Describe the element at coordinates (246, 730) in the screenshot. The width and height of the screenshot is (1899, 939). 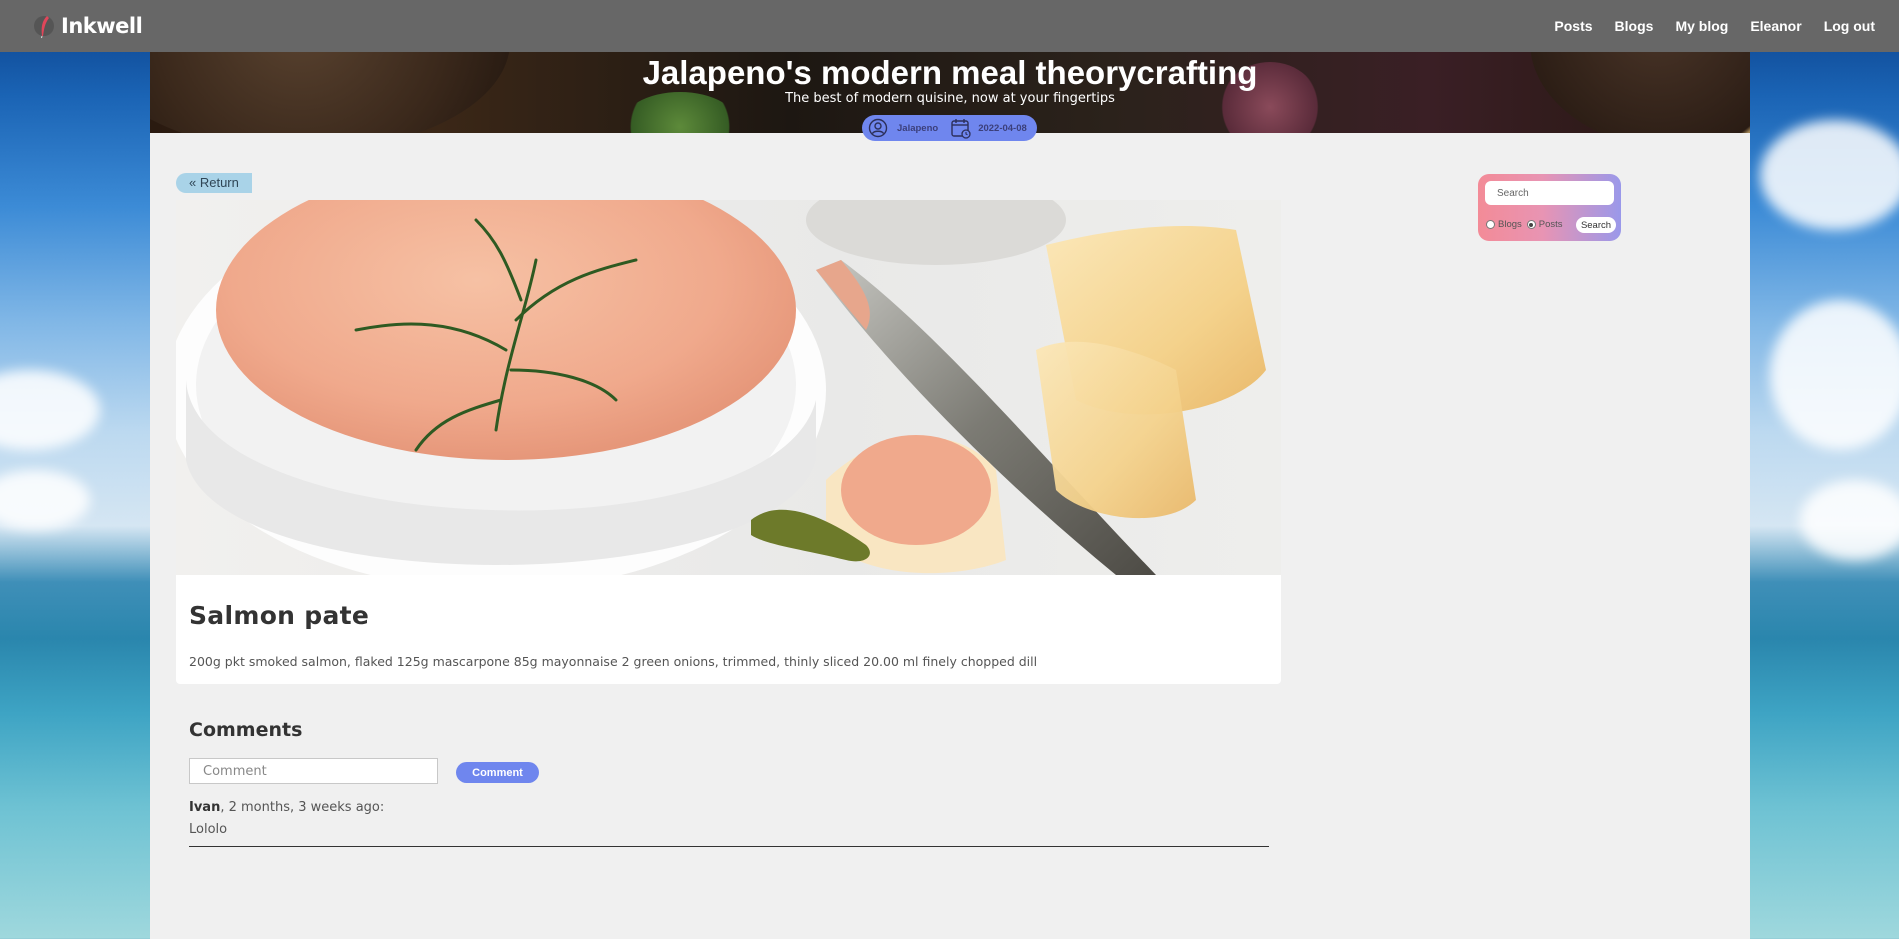
I see `comments-heading: Comments` at that location.